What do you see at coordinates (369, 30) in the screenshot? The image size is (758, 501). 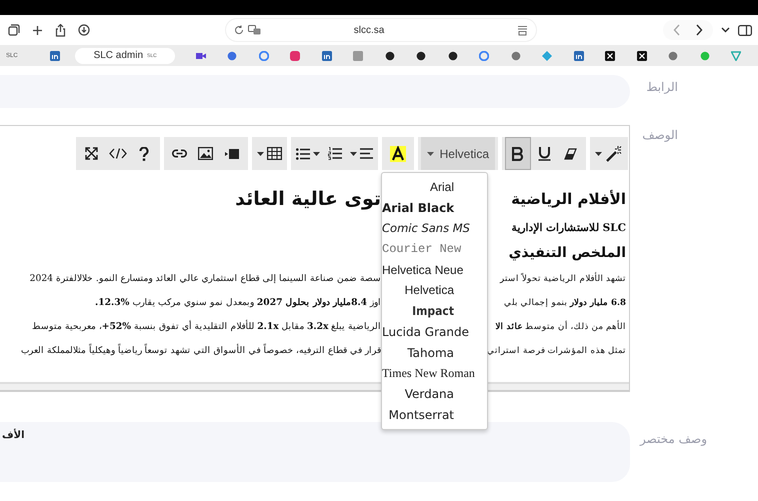 I see `address-text: slcc.sa` at bounding box center [369, 30].